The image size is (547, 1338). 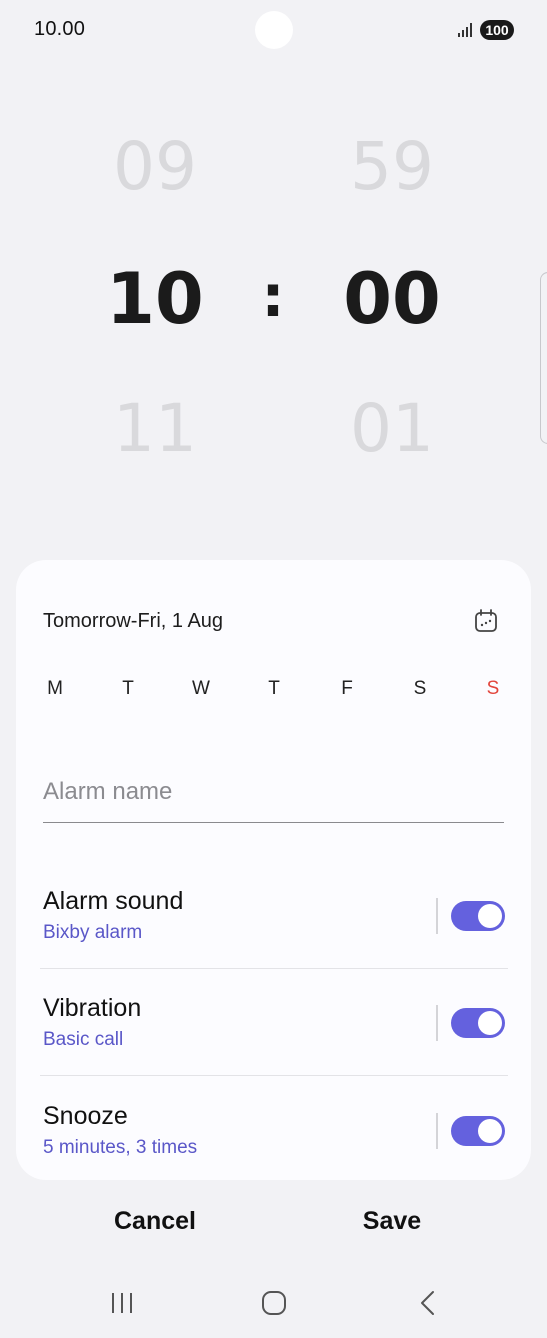 What do you see at coordinates (420, 689) in the screenshot?
I see `day-saturday: S` at bounding box center [420, 689].